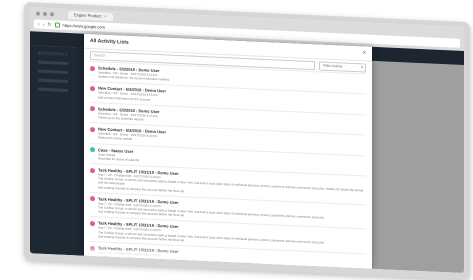 The width and height of the screenshot is (473, 280). Describe the element at coordinates (333, 65) in the screenshot. I see `filter-label: Filter Activity` at that location.